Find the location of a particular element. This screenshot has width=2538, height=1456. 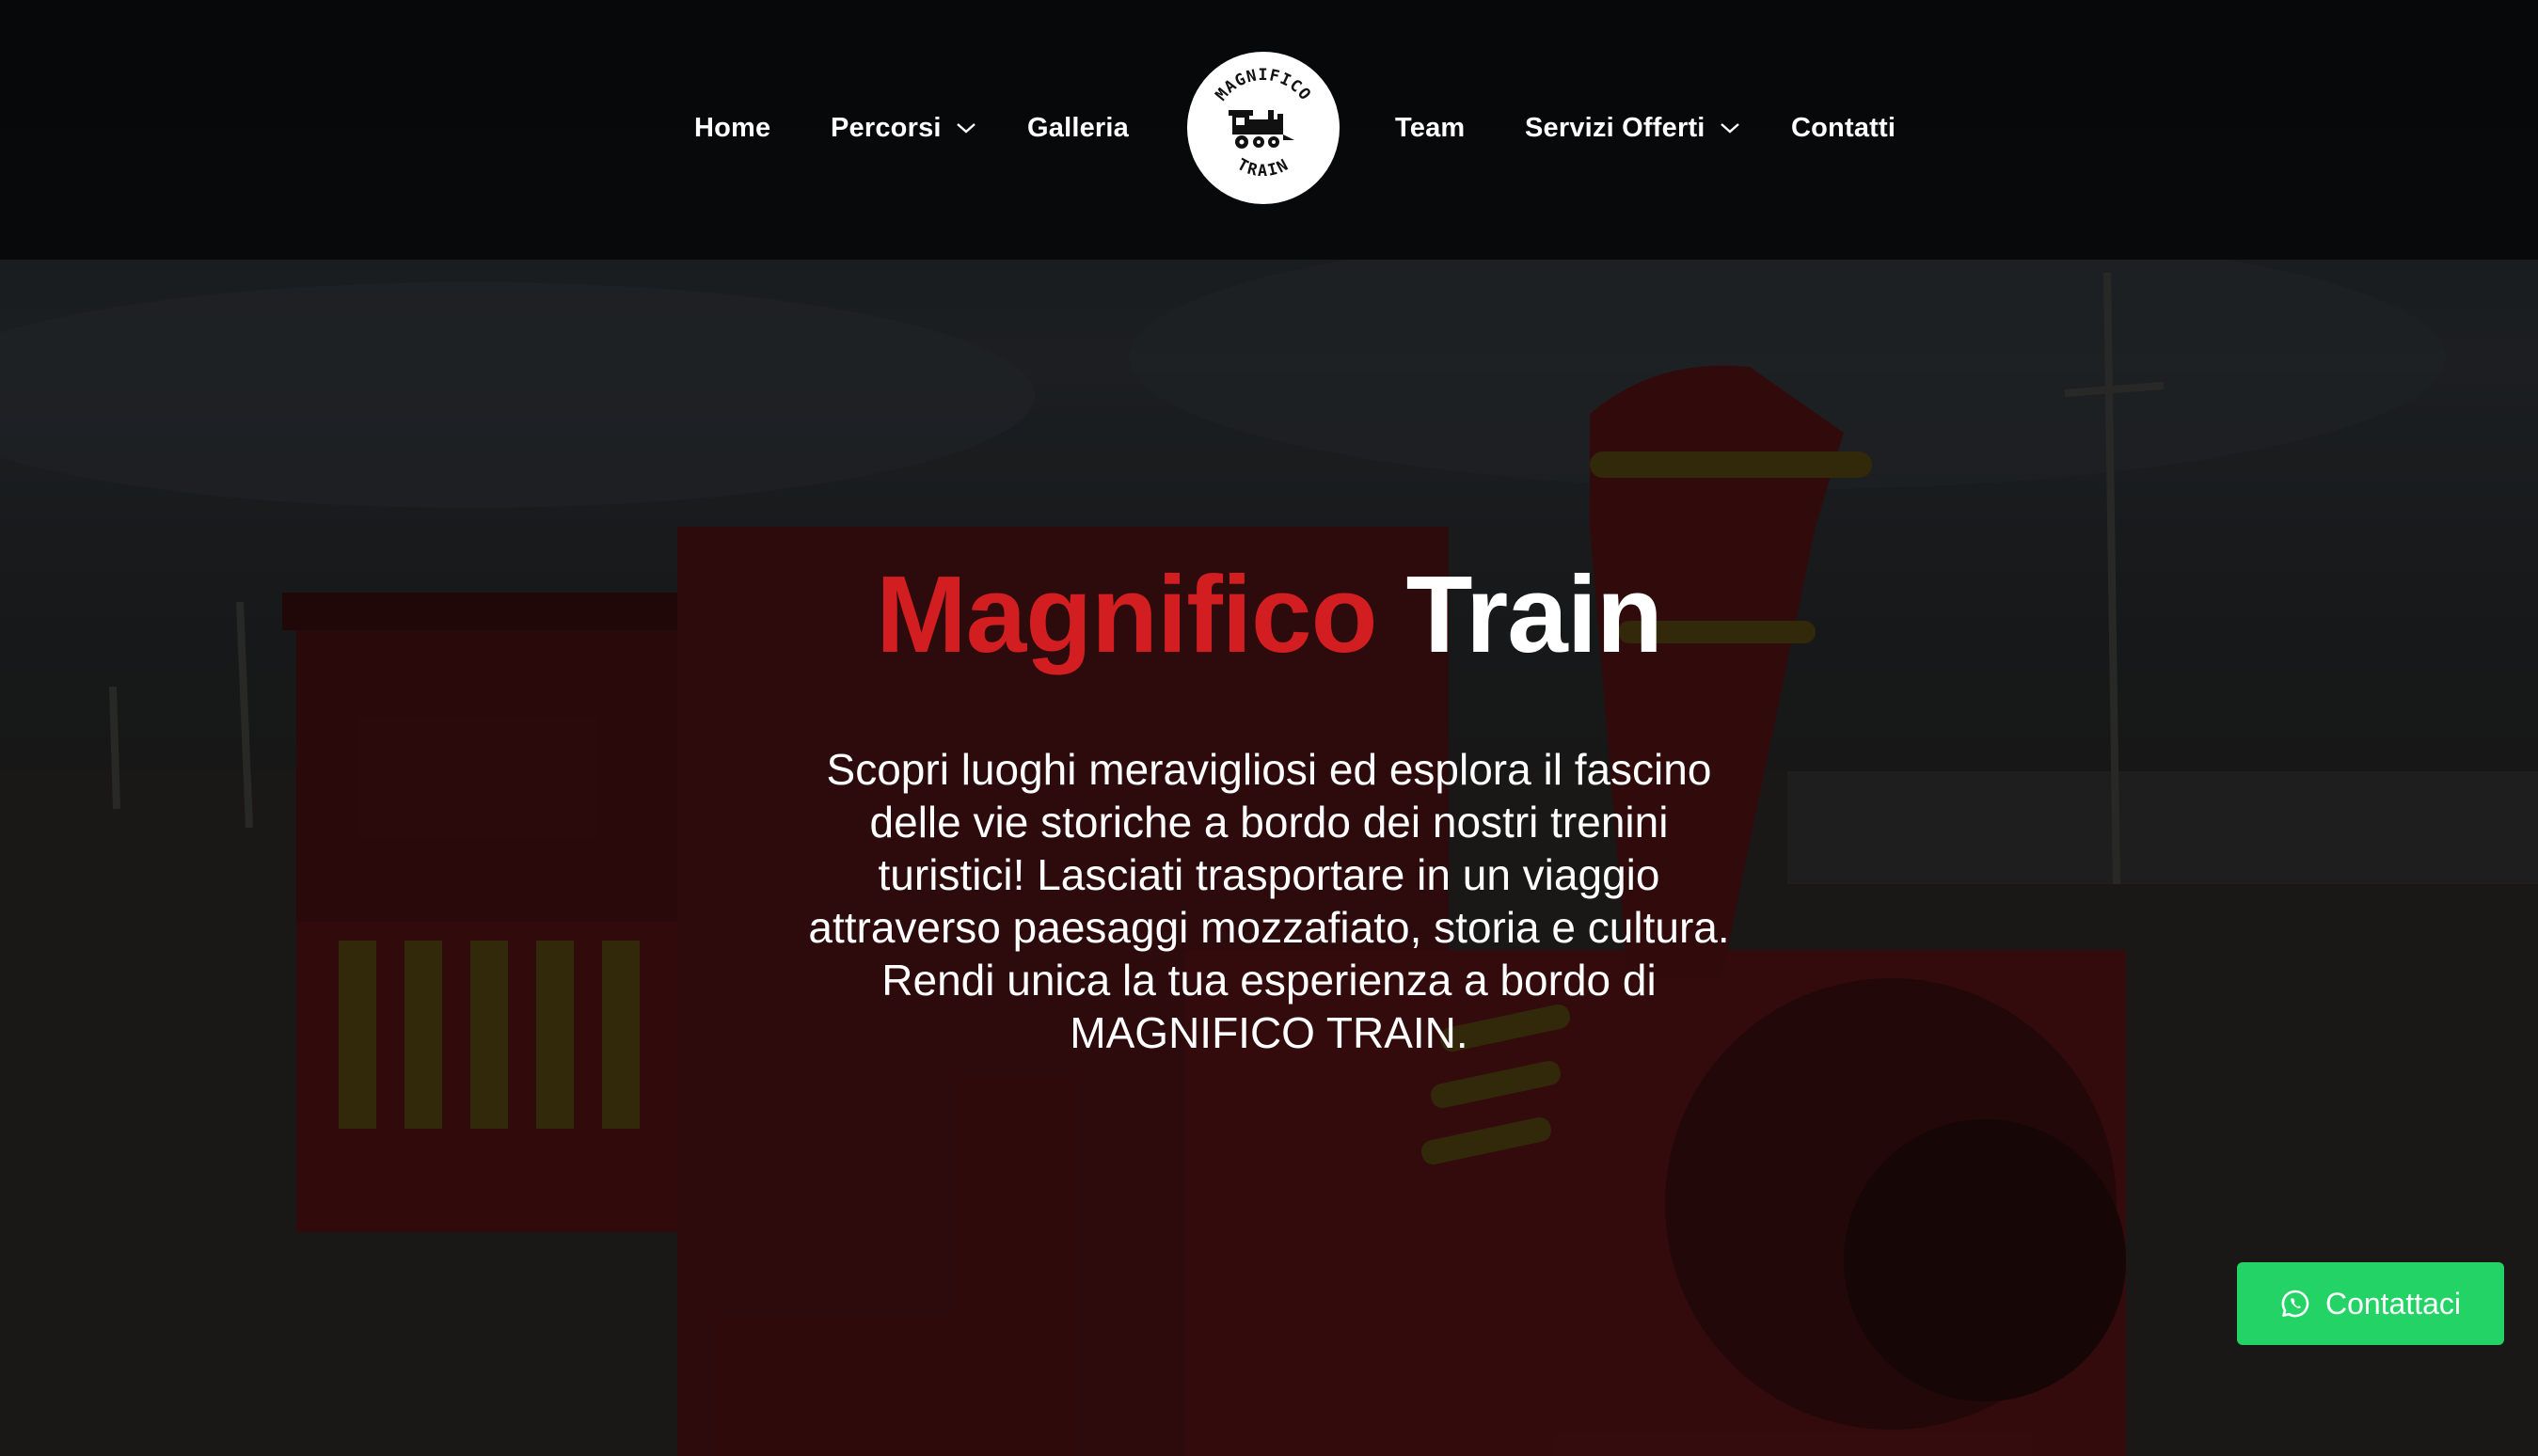

nav-team-label: Team is located at coordinates (1431, 127).